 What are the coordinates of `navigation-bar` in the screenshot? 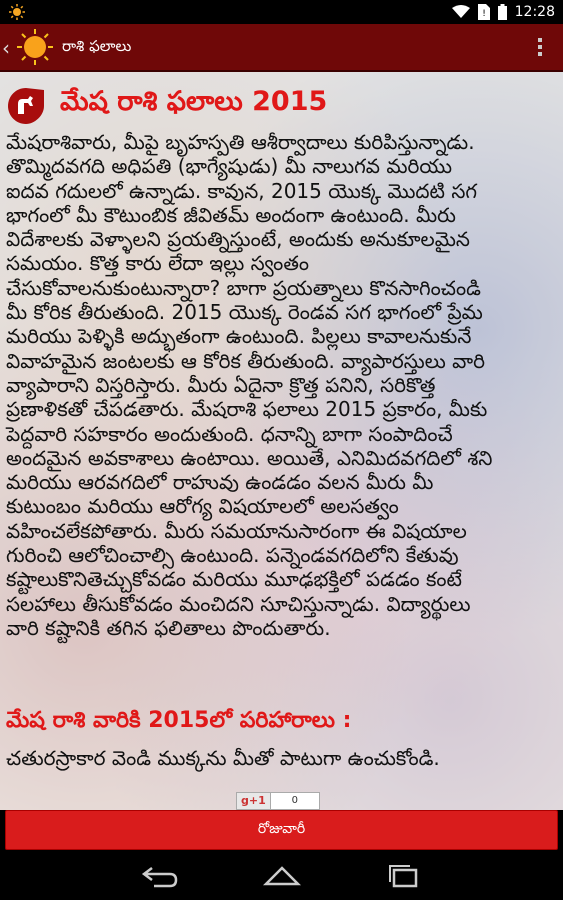 It's located at (281, 876).